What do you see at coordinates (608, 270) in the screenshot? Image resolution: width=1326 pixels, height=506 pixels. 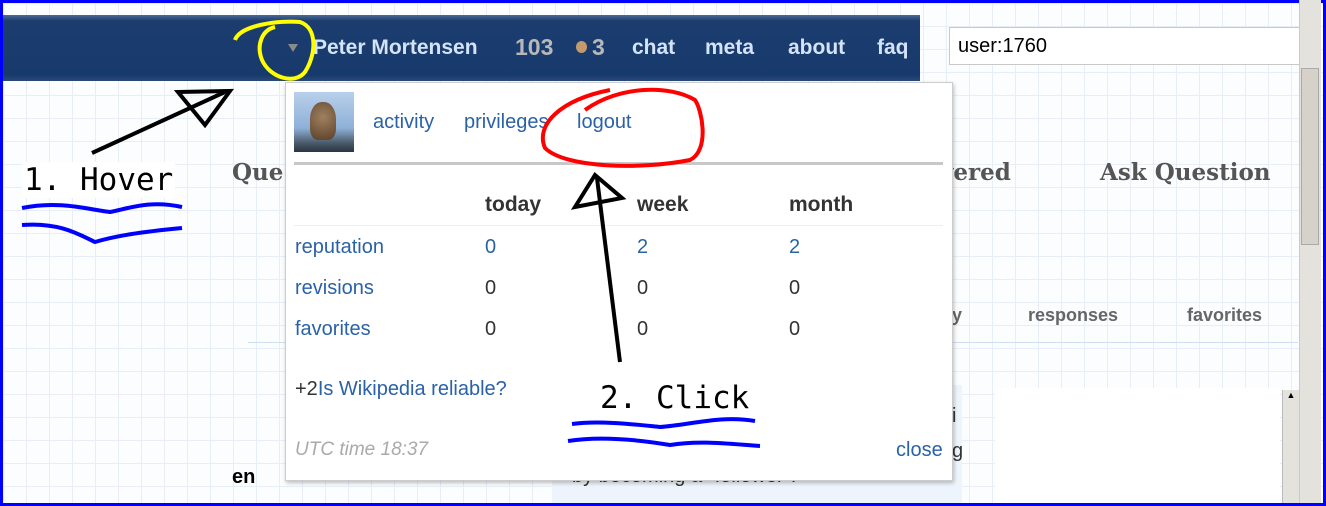 I see `click-arrow-annotation` at bounding box center [608, 270].